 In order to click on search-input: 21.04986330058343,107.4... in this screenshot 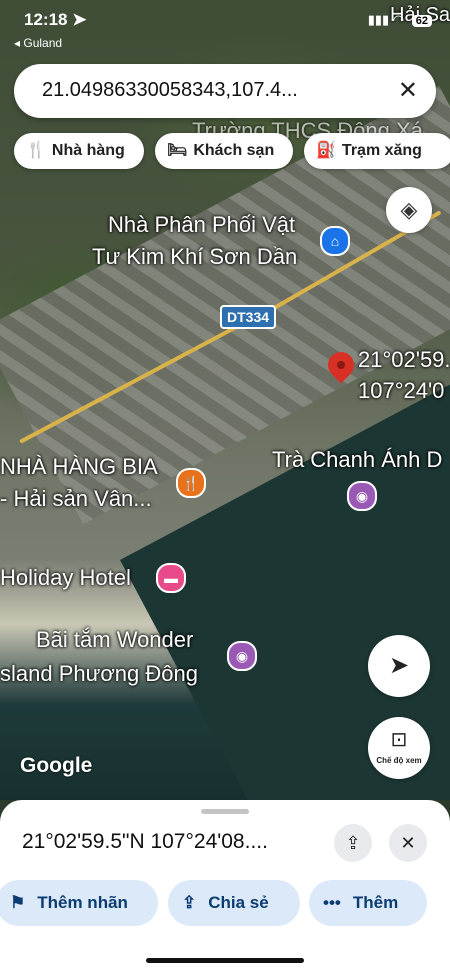, I will do `click(170, 90)`.